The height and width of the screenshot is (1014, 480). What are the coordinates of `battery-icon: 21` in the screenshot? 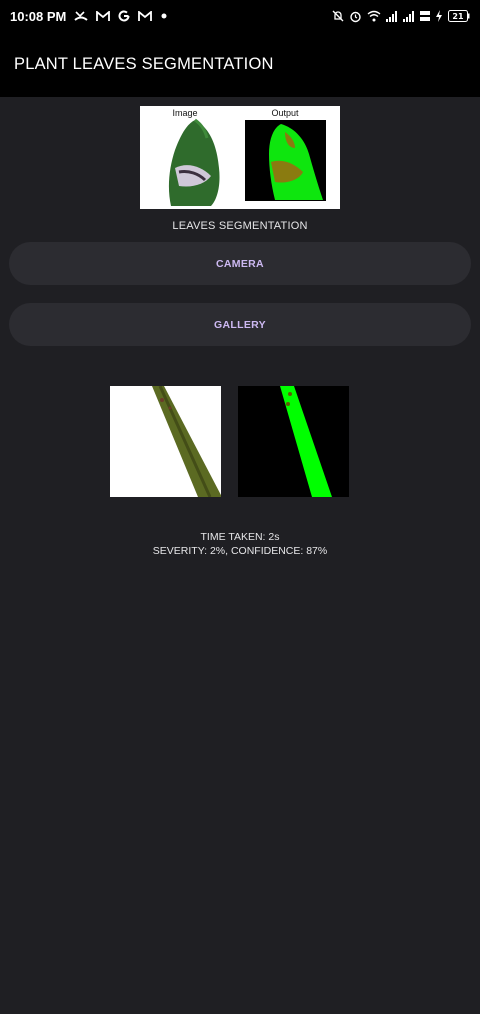 It's located at (459, 16).